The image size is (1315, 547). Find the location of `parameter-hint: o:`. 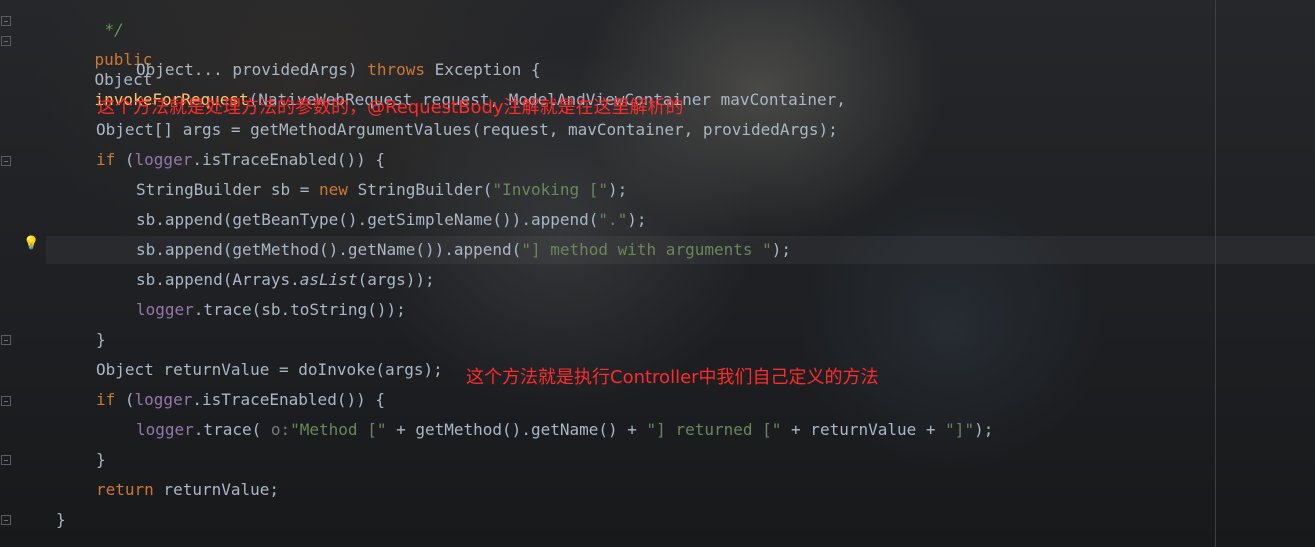

parameter-hint: o: is located at coordinates (280, 429).